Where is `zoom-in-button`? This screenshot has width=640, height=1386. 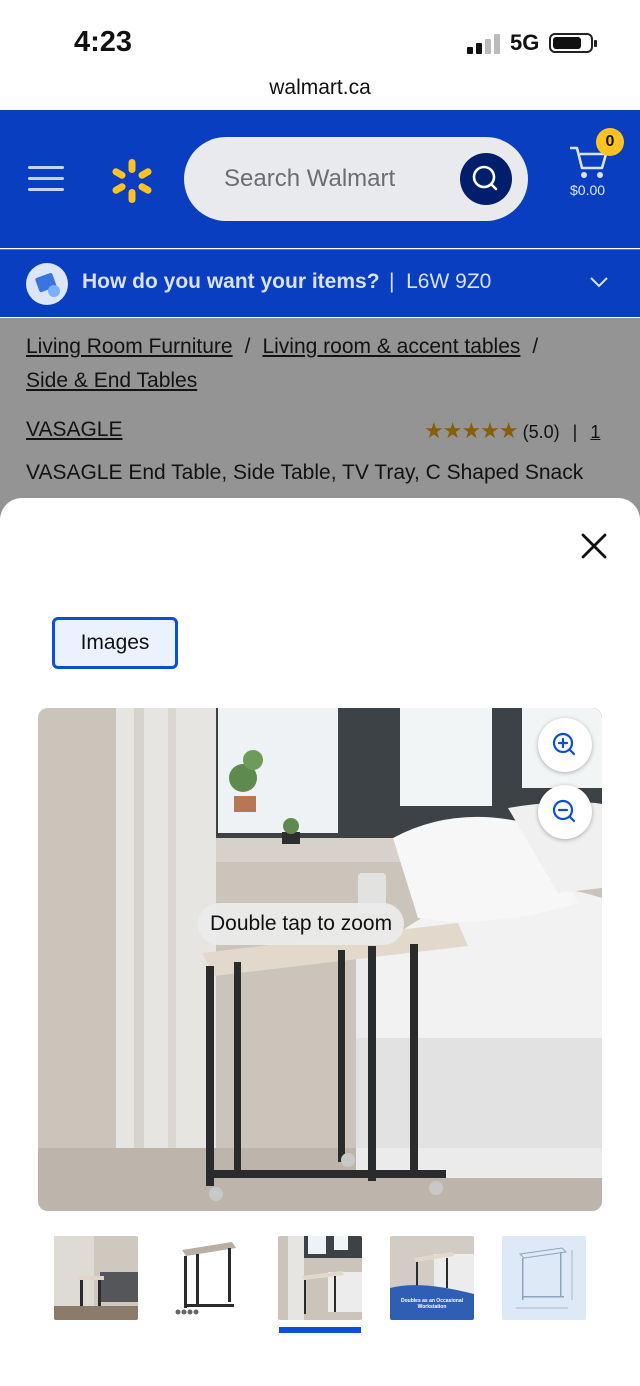
zoom-in-button is located at coordinates (565, 745).